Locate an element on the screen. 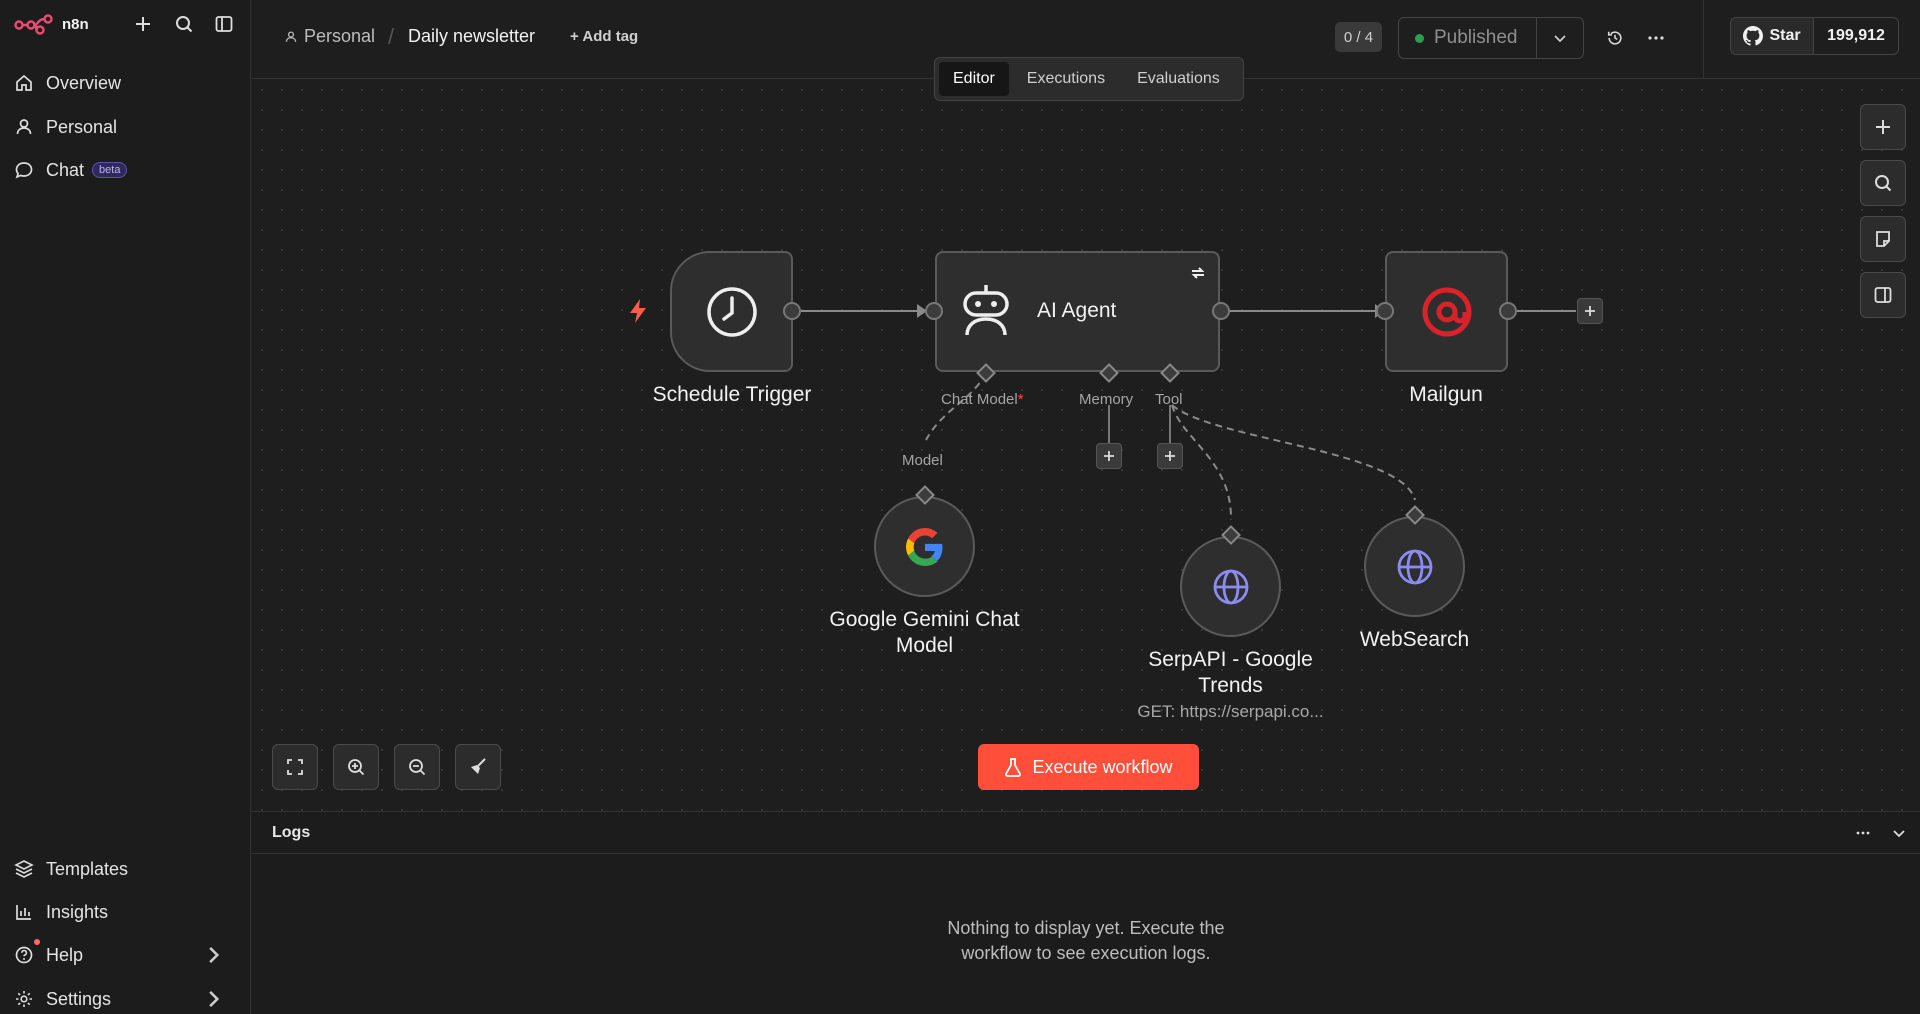 This screenshot has width=1920, height=1014. github-star-widget: Star 199,912 is located at coordinates (1814, 36).